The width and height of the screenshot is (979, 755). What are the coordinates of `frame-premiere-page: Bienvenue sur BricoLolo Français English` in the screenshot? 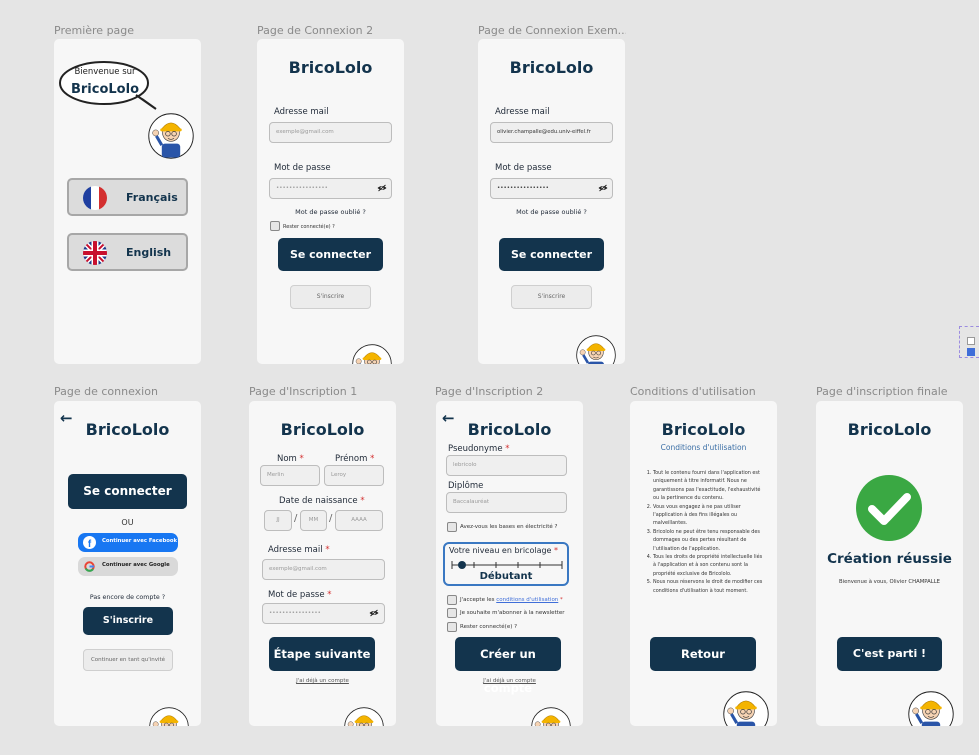 It's located at (127, 201).